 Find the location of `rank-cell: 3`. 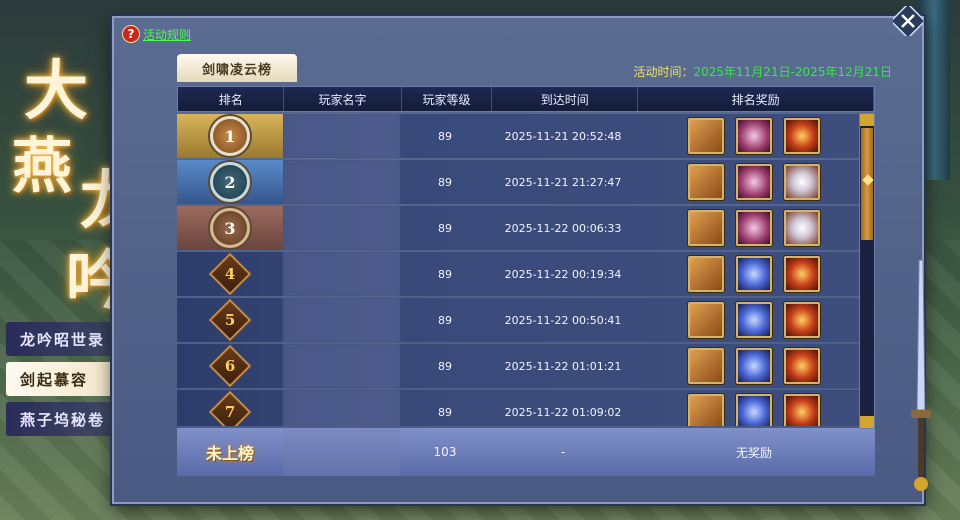

rank-cell: 3 is located at coordinates (230, 228).